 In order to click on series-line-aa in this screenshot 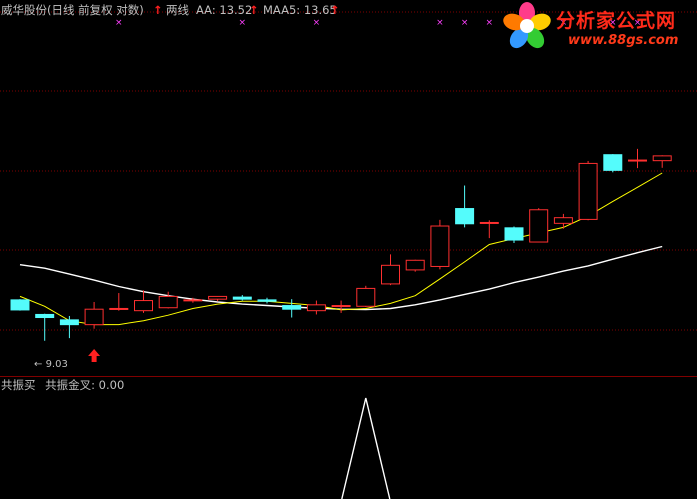, I will do `click(341, 278)`.